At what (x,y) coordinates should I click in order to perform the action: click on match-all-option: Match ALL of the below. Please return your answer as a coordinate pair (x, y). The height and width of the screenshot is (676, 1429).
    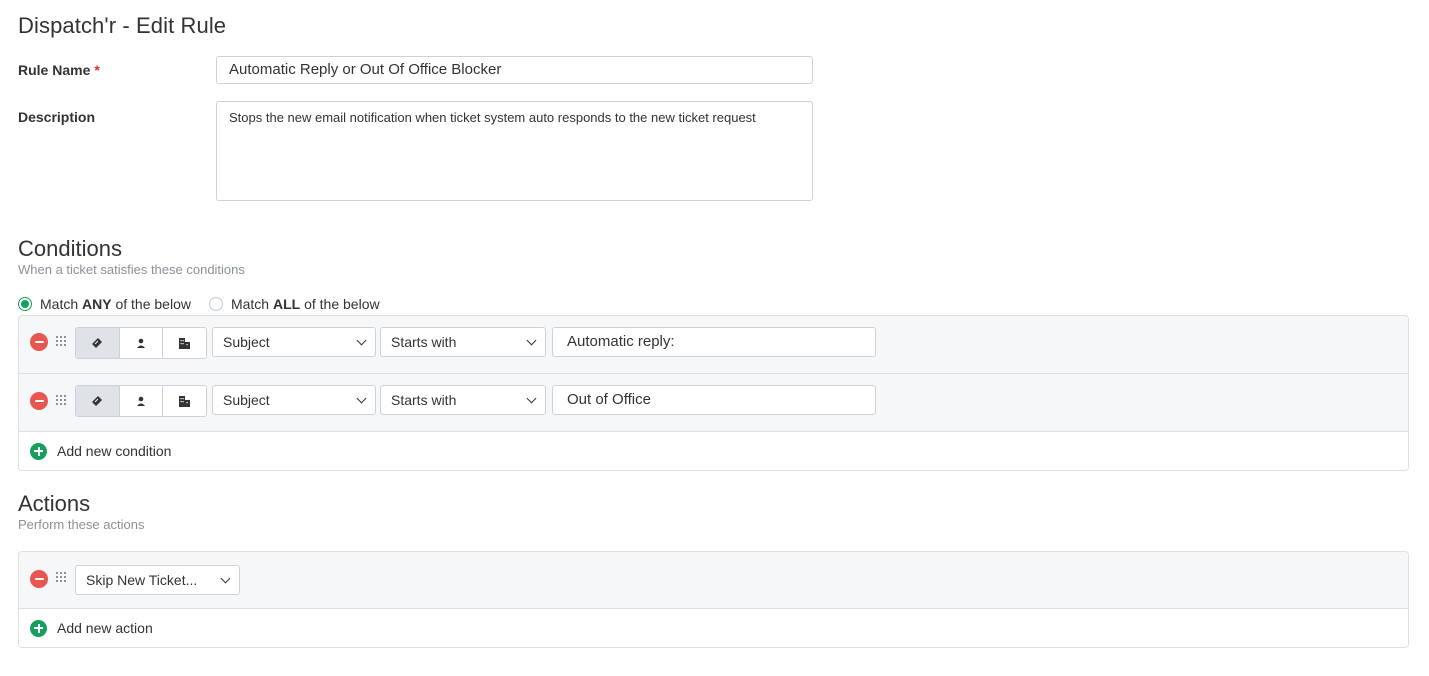
    Looking at the image, I should click on (294, 304).